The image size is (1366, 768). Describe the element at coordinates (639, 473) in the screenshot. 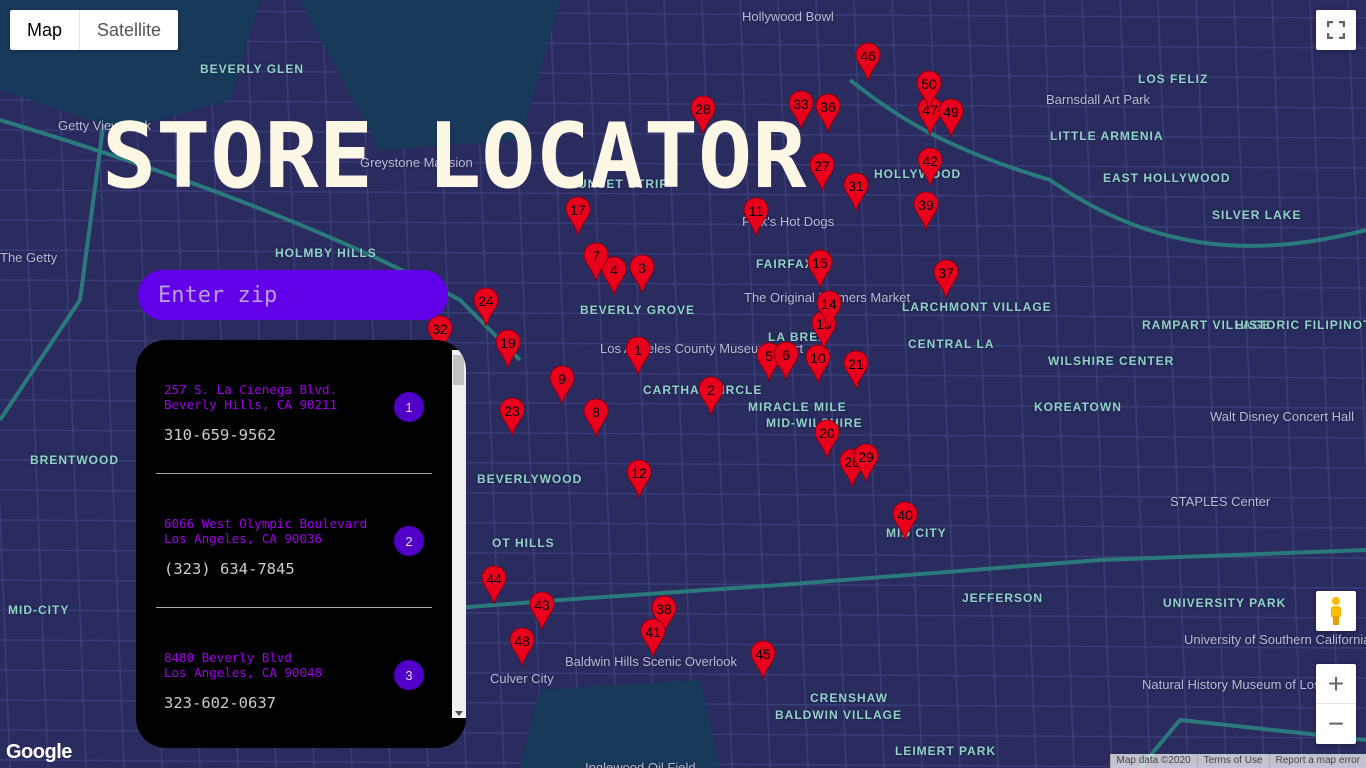

I see `marker-label: 12` at that location.